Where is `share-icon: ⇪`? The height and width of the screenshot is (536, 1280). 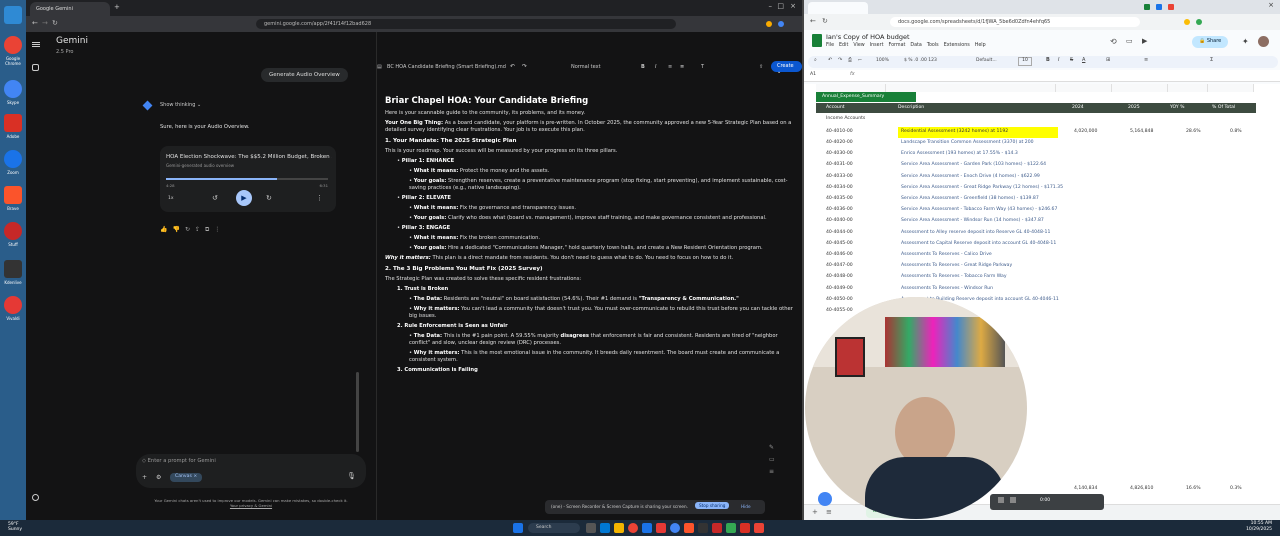 share-icon: ⇪ is located at coordinates (761, 67).